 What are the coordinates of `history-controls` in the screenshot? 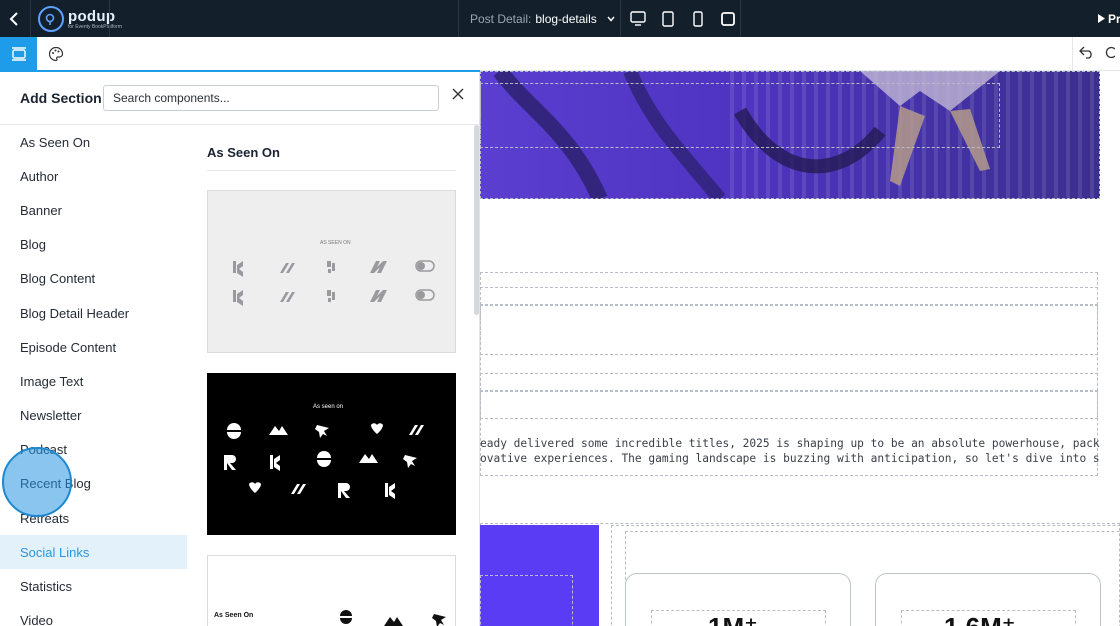 It's located at (1094, 54).